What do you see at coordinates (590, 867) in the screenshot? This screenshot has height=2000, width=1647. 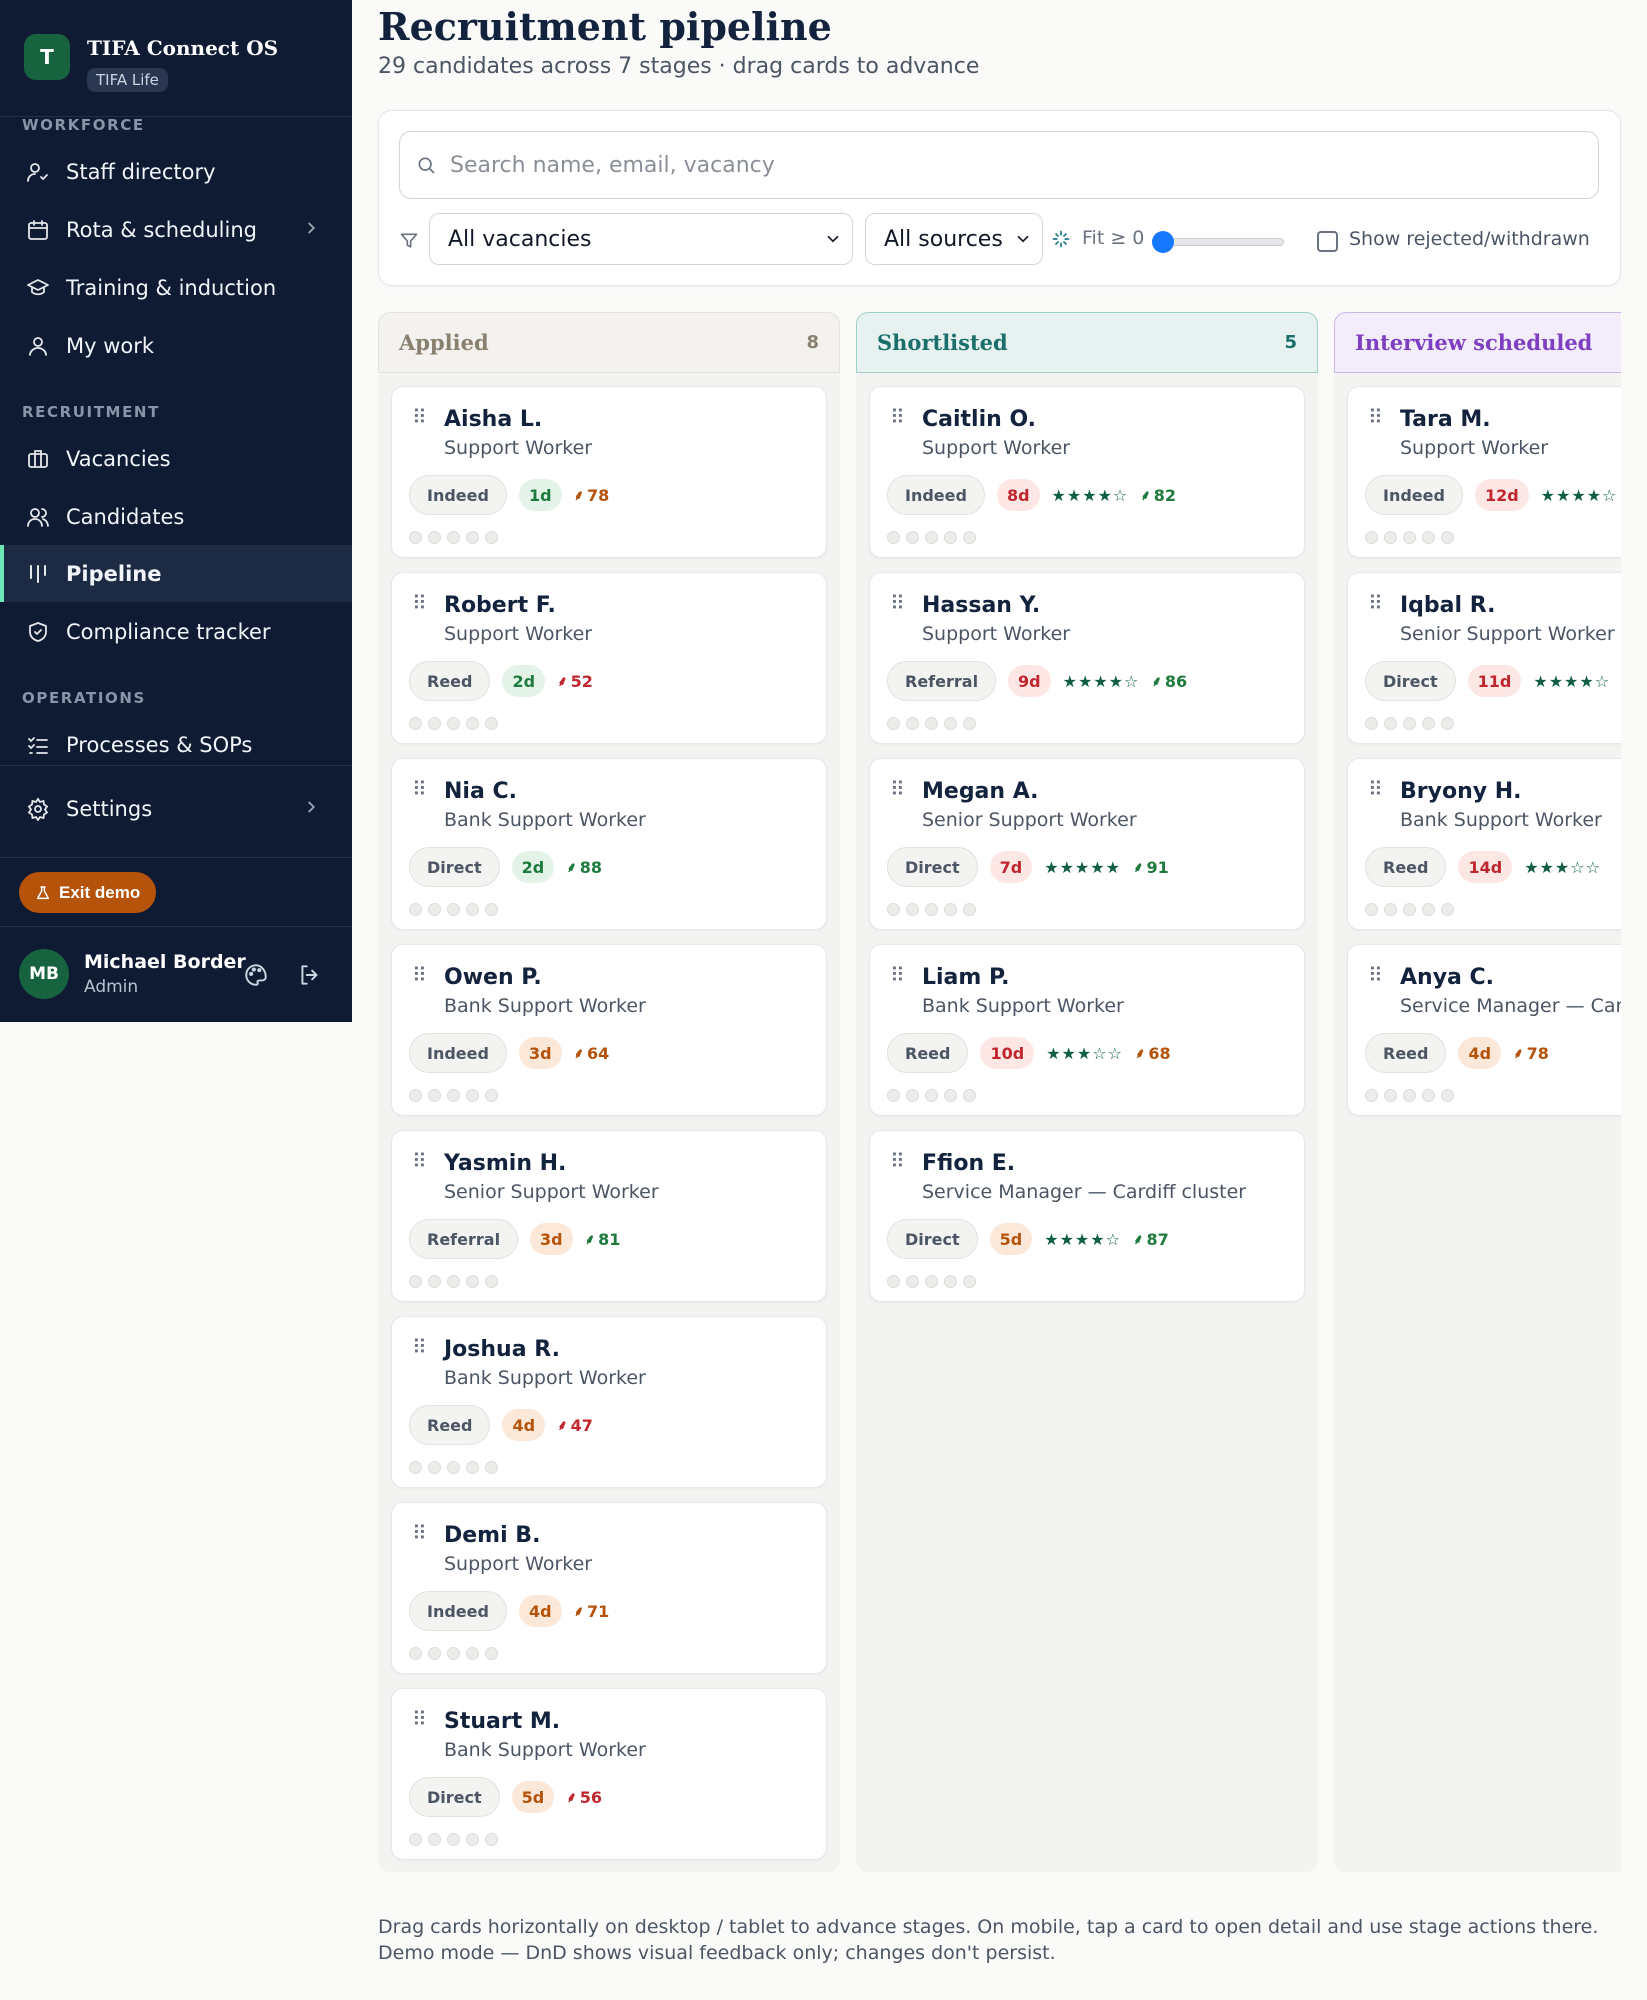 I see `fit-score-value: 88` at bounding box center [590, 867].